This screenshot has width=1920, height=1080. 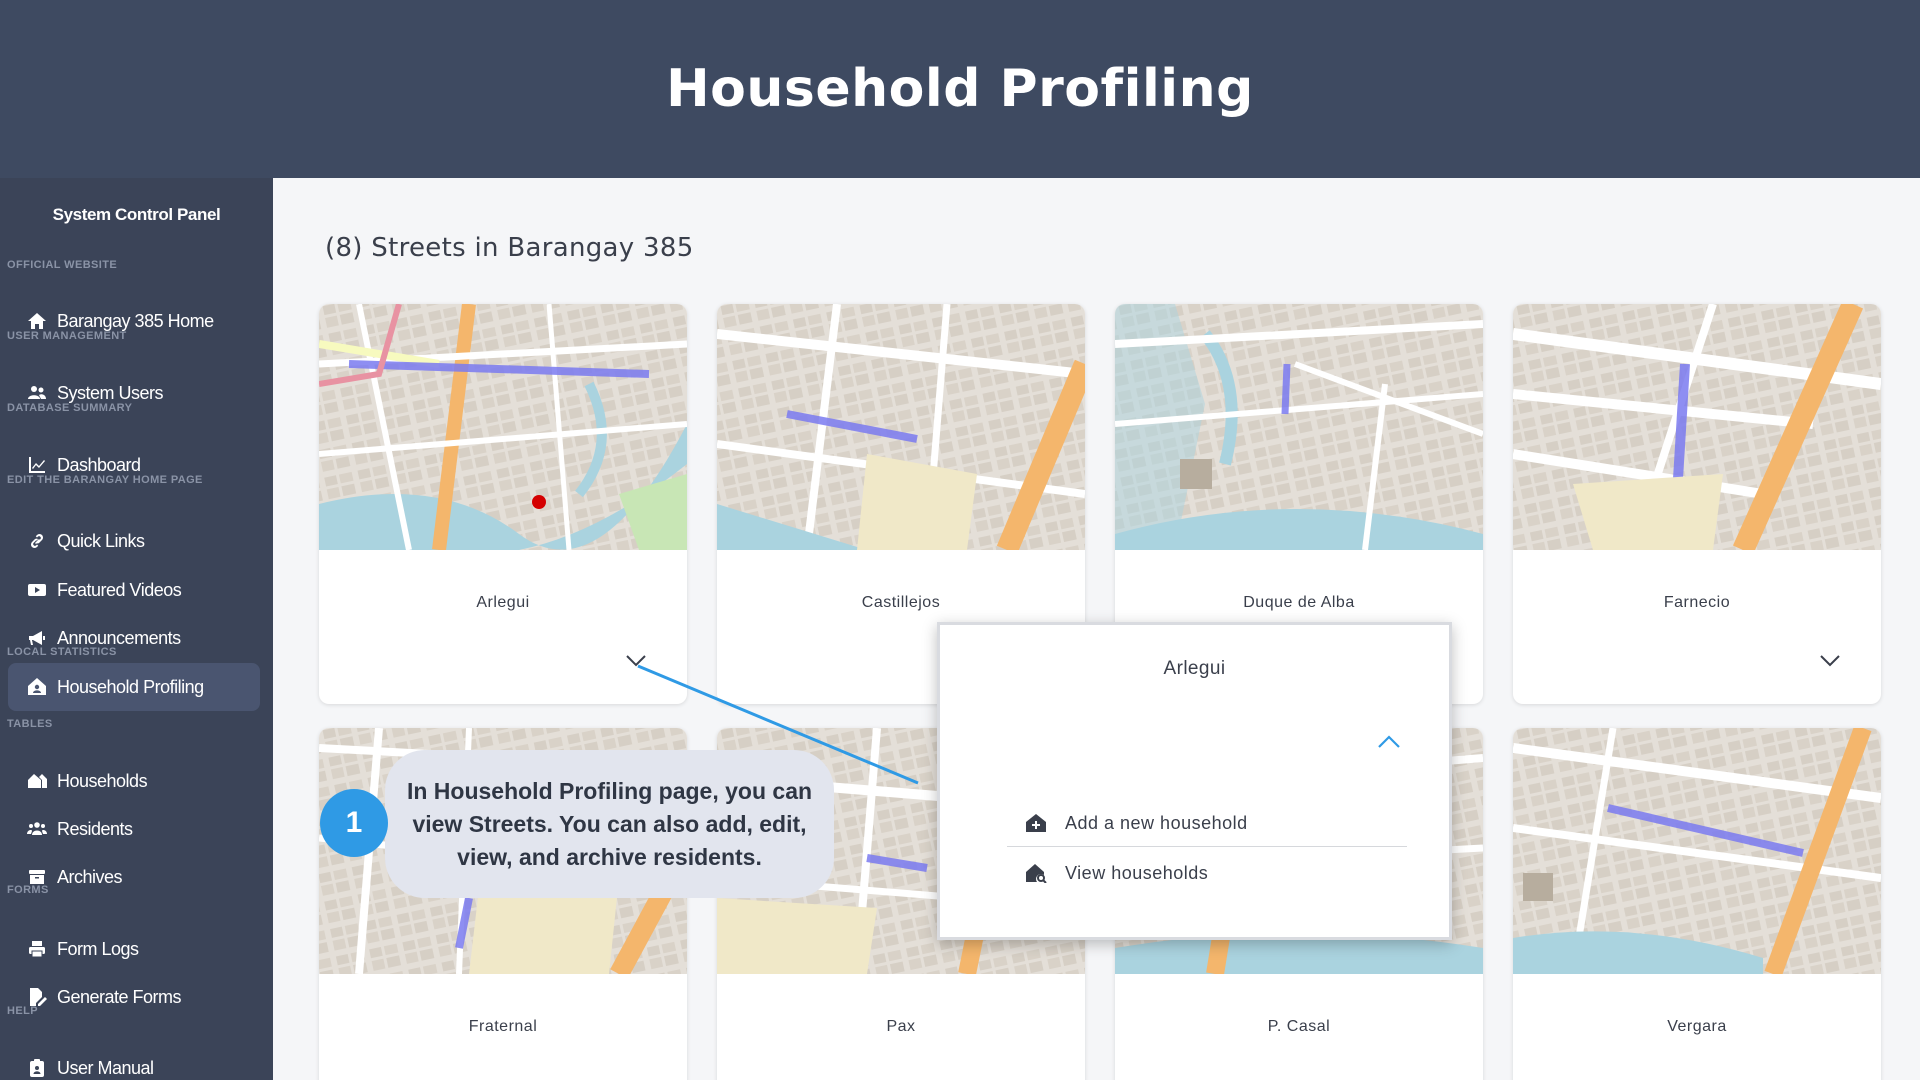 What do you see at coordinates (37, 687) in the screenshot?
I see `house-user-icon` at bounding box center [37, 687].